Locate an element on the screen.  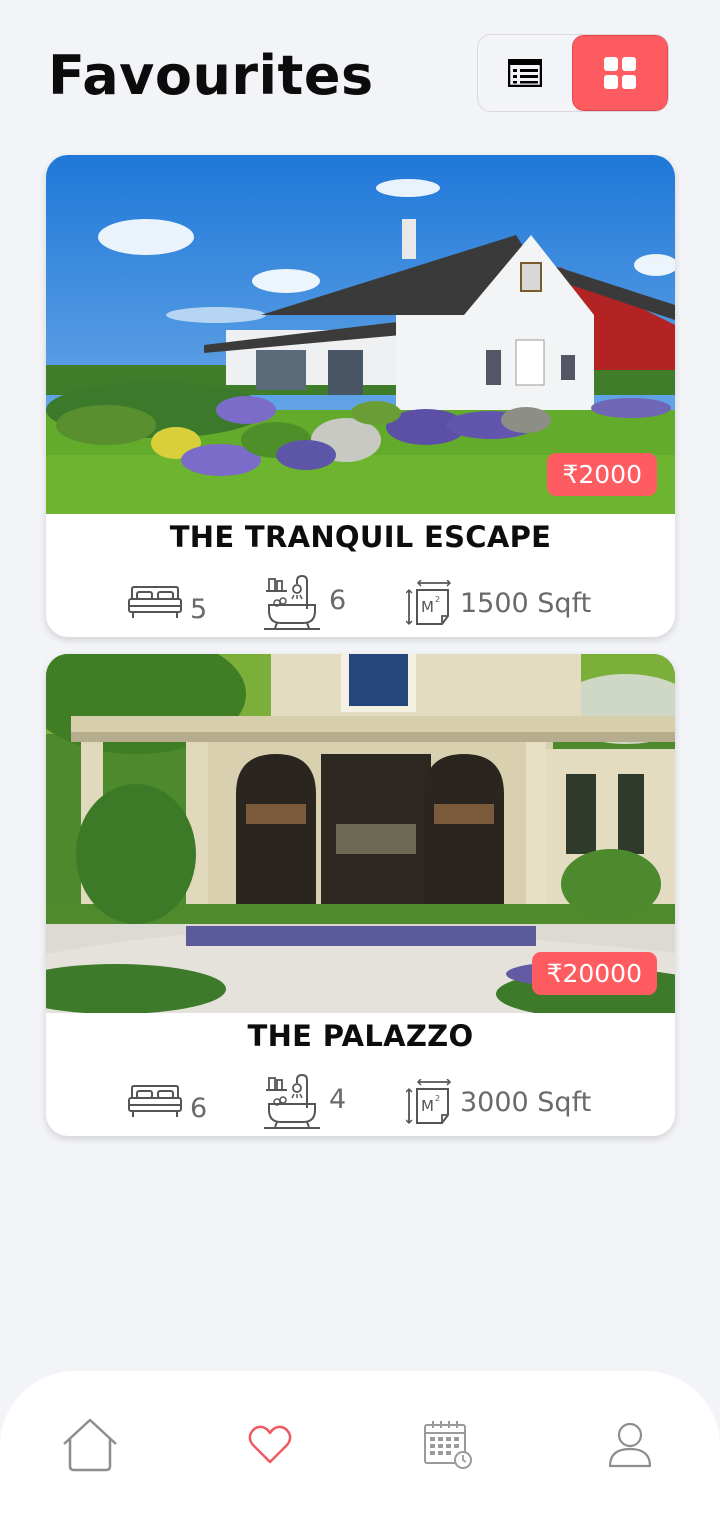
property-specs: 5 6 M 2 1500 Sqft is located at coordinates (360, 603).